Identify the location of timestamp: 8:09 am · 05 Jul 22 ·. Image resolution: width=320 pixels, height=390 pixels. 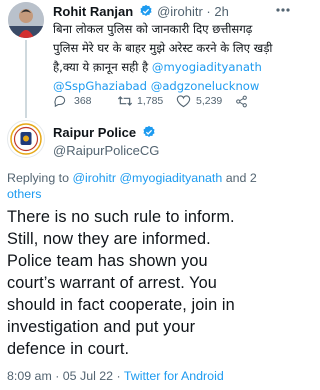
(65, 376).